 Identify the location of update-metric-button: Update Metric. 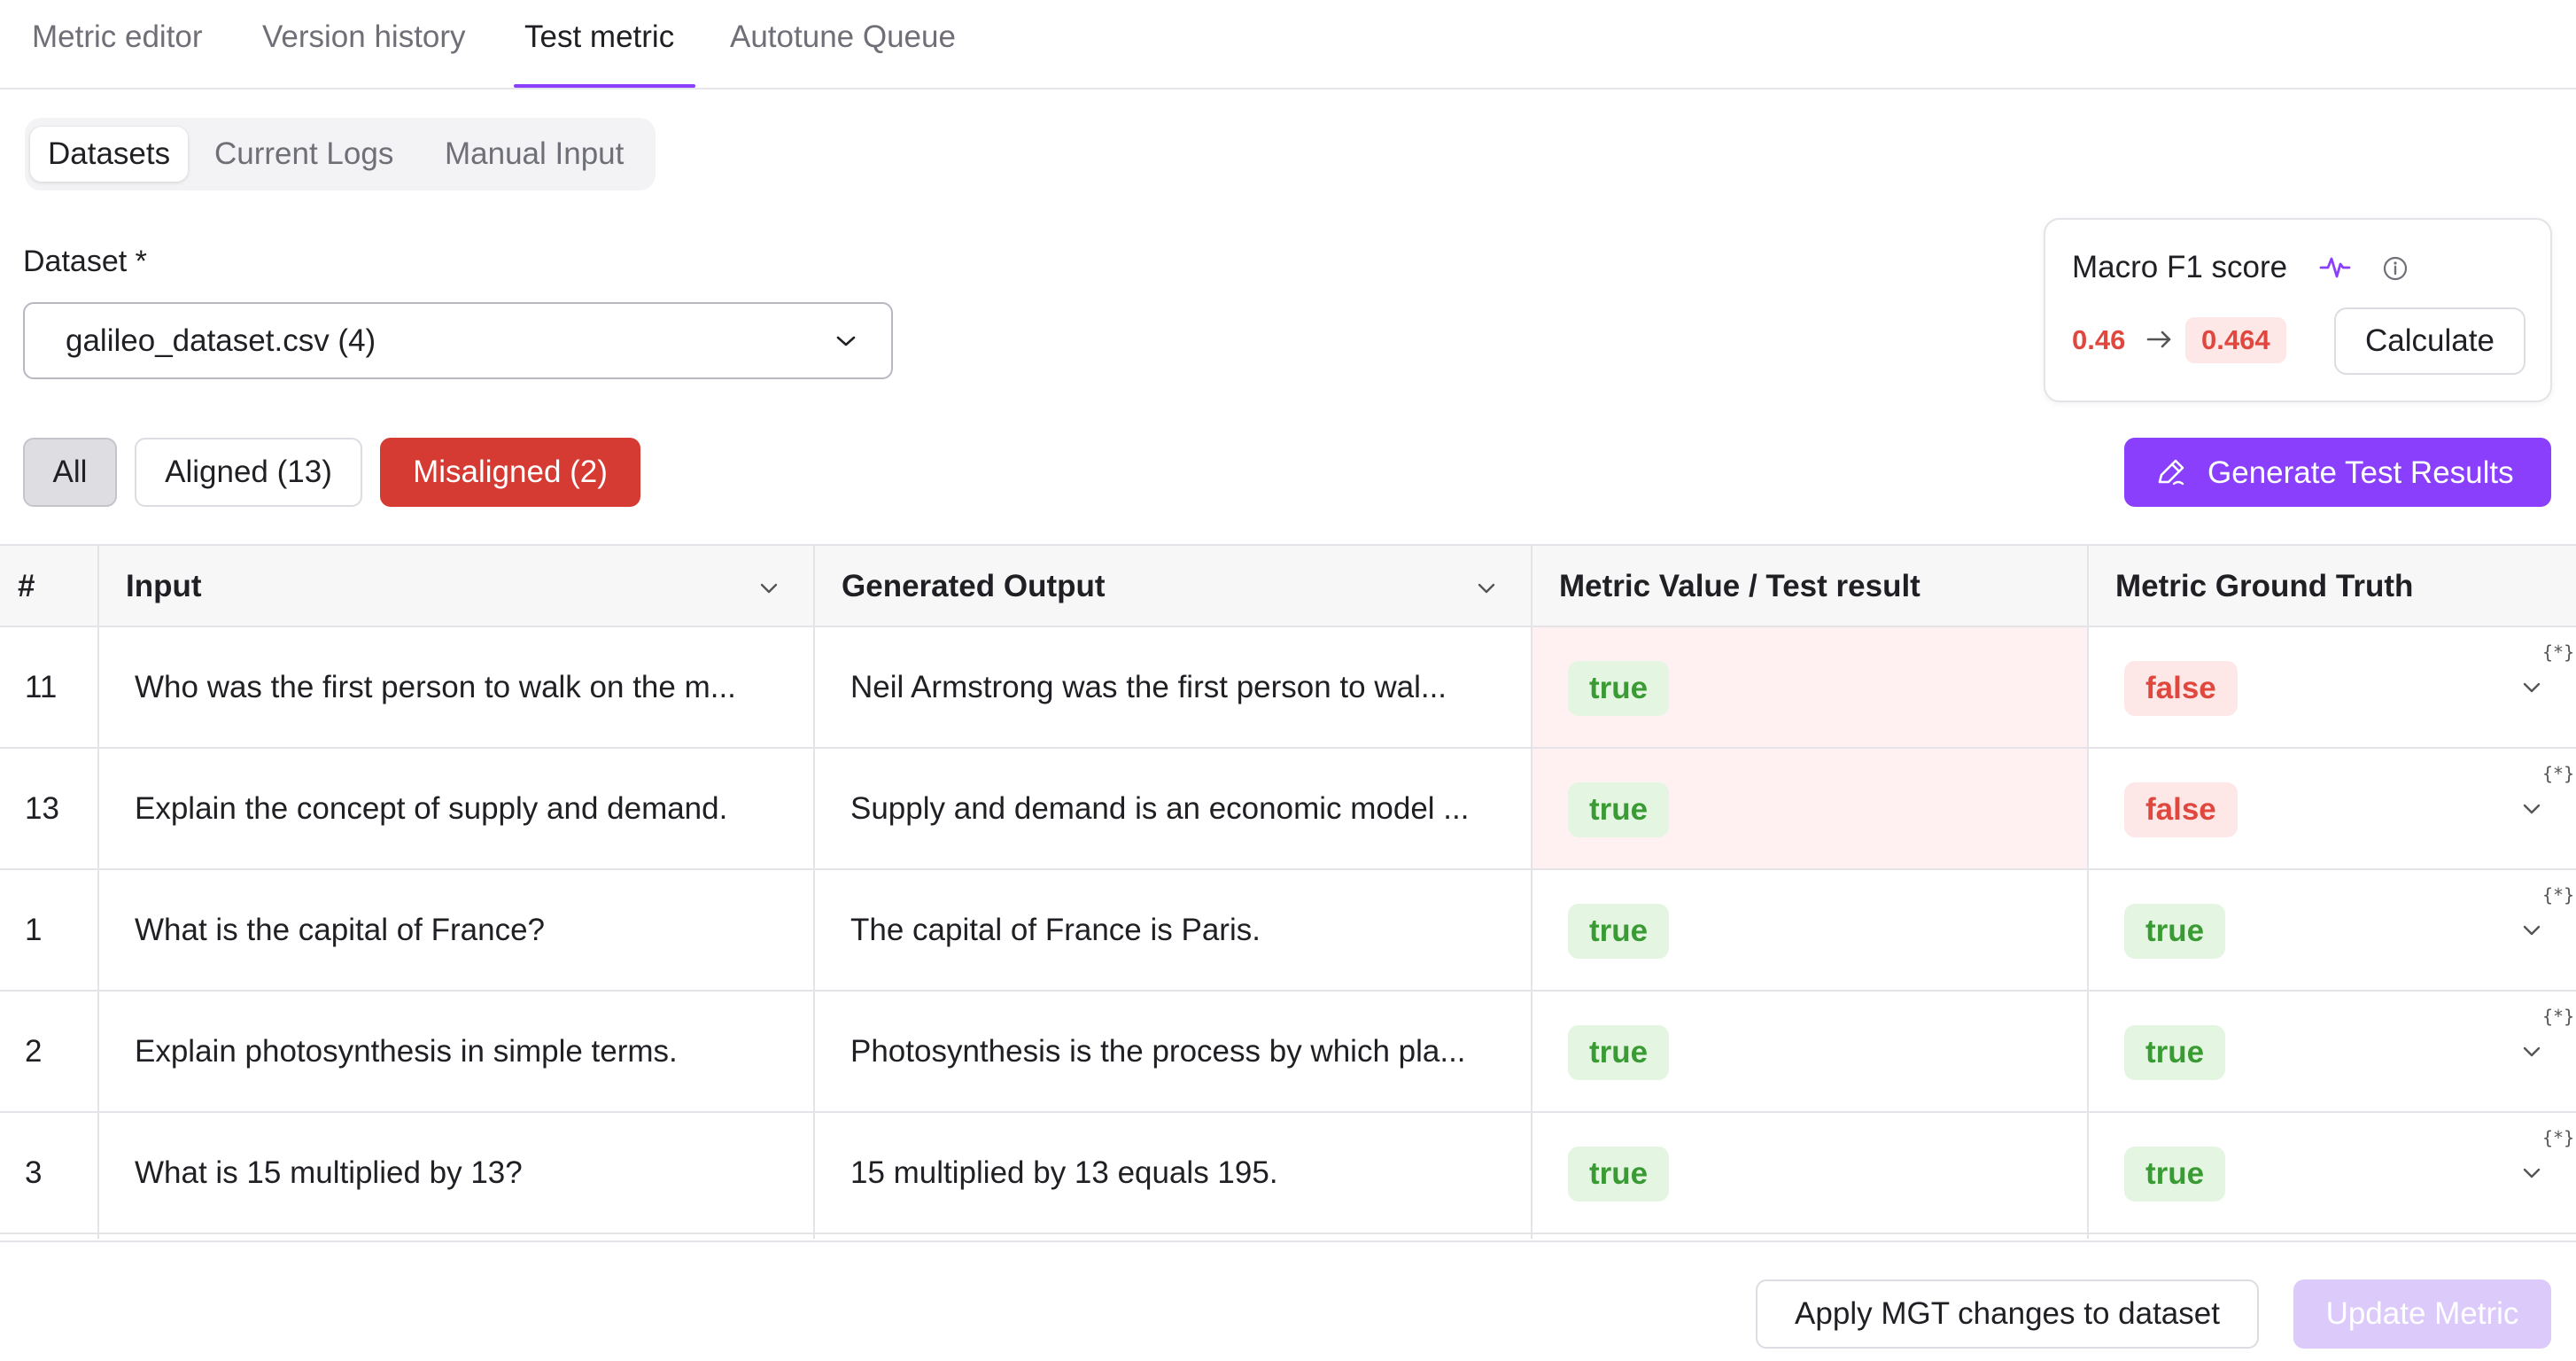
(2422, 1314).